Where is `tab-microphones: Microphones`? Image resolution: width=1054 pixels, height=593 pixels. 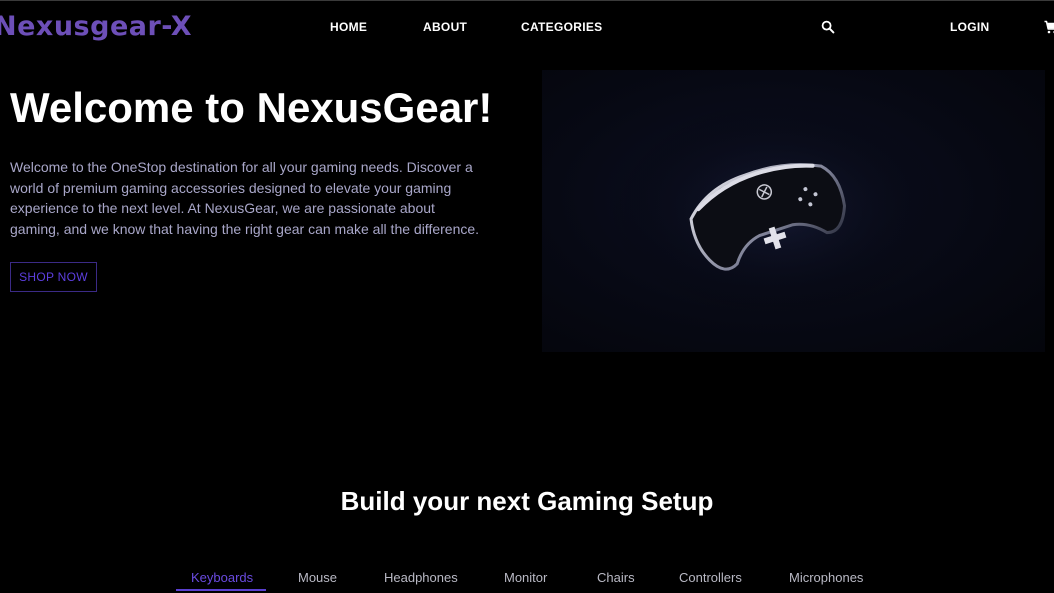 tab-microphones: Microphones is located at coordinates (826, 577).